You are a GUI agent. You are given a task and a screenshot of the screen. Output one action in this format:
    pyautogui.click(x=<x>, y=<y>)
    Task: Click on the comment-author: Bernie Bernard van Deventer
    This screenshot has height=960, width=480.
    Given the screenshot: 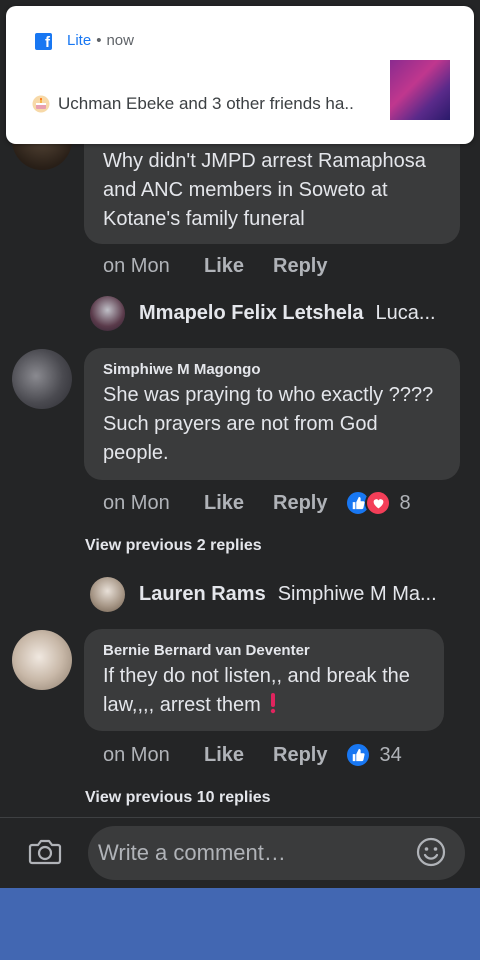 What is the action you would take?
    pyautogui.click(x=264, y=650)
    